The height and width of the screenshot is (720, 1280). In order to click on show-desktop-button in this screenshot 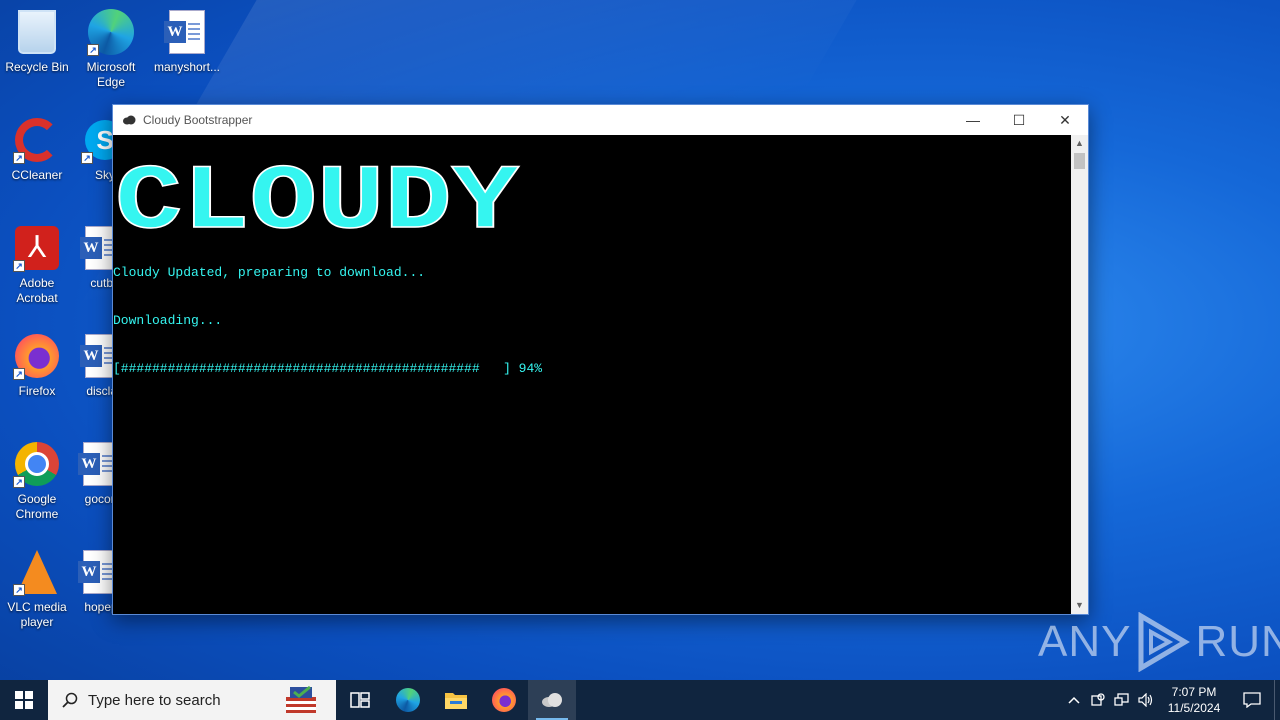, I will do `click(1277, 700)`.